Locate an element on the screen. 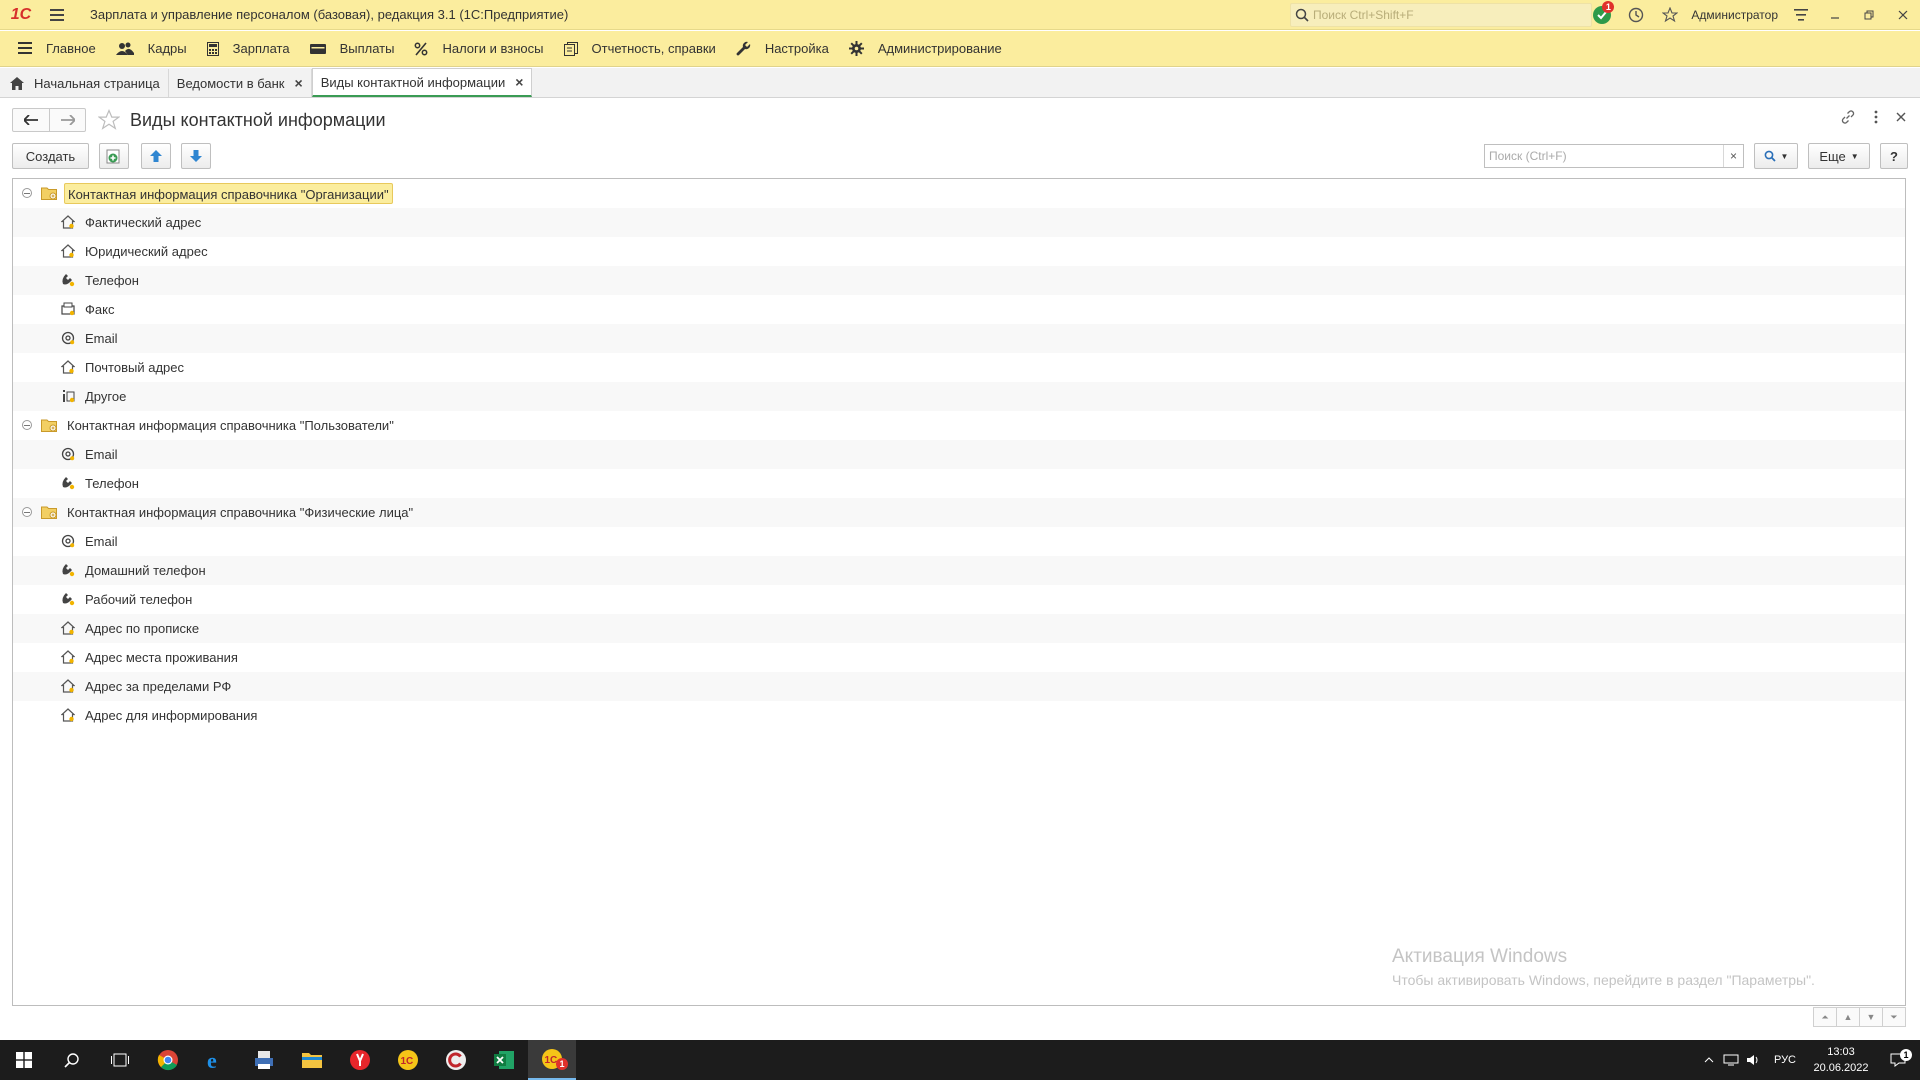 Image resolution: width=1920 pixels, height=1080 pixels. taskbar-app-printer is located at coordinates (264, 1060).